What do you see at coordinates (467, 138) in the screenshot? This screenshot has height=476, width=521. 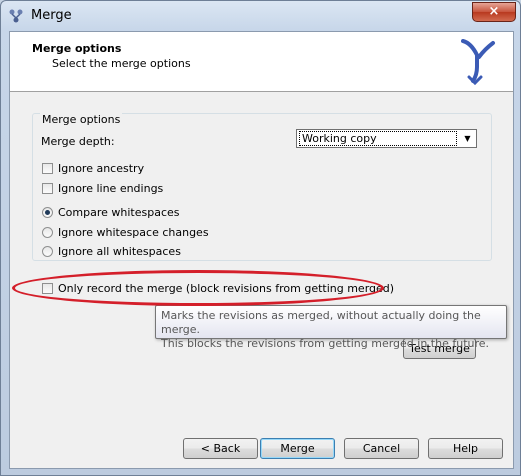 I see `chevron-down-icon: ▼` at bounding box center [467, 138].